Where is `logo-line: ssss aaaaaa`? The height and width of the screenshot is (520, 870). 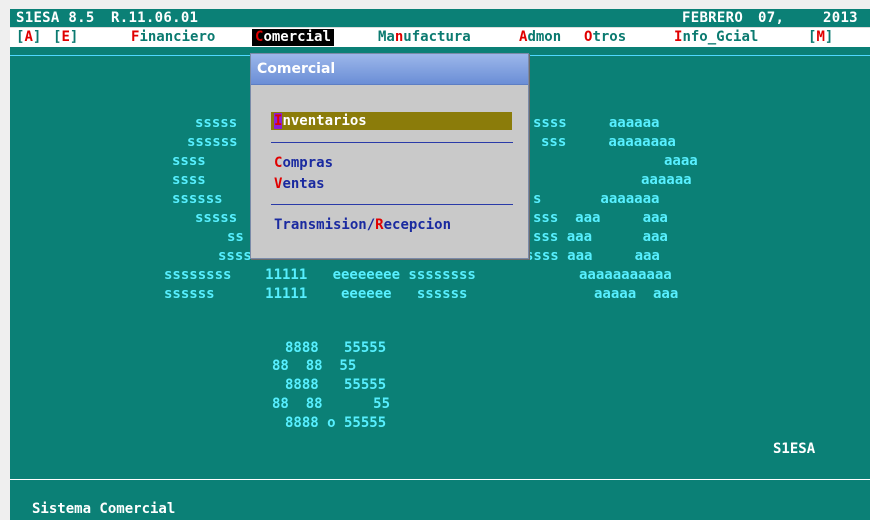
logo-line: ssss aaaaaa is located at coordinates (596, 123).